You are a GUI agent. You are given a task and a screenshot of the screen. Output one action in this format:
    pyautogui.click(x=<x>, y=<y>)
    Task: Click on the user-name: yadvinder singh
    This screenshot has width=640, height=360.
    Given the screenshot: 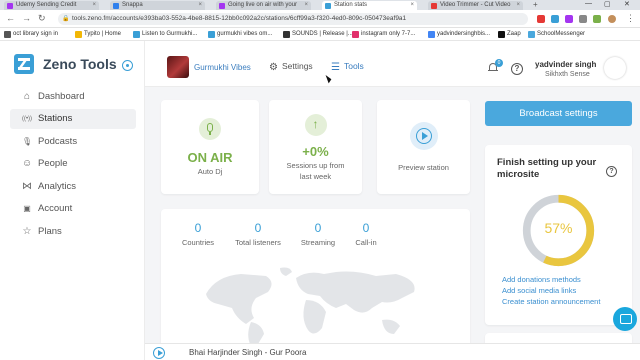 What is the action you would take?
    pyautogui.click(x=565, y=64)
    